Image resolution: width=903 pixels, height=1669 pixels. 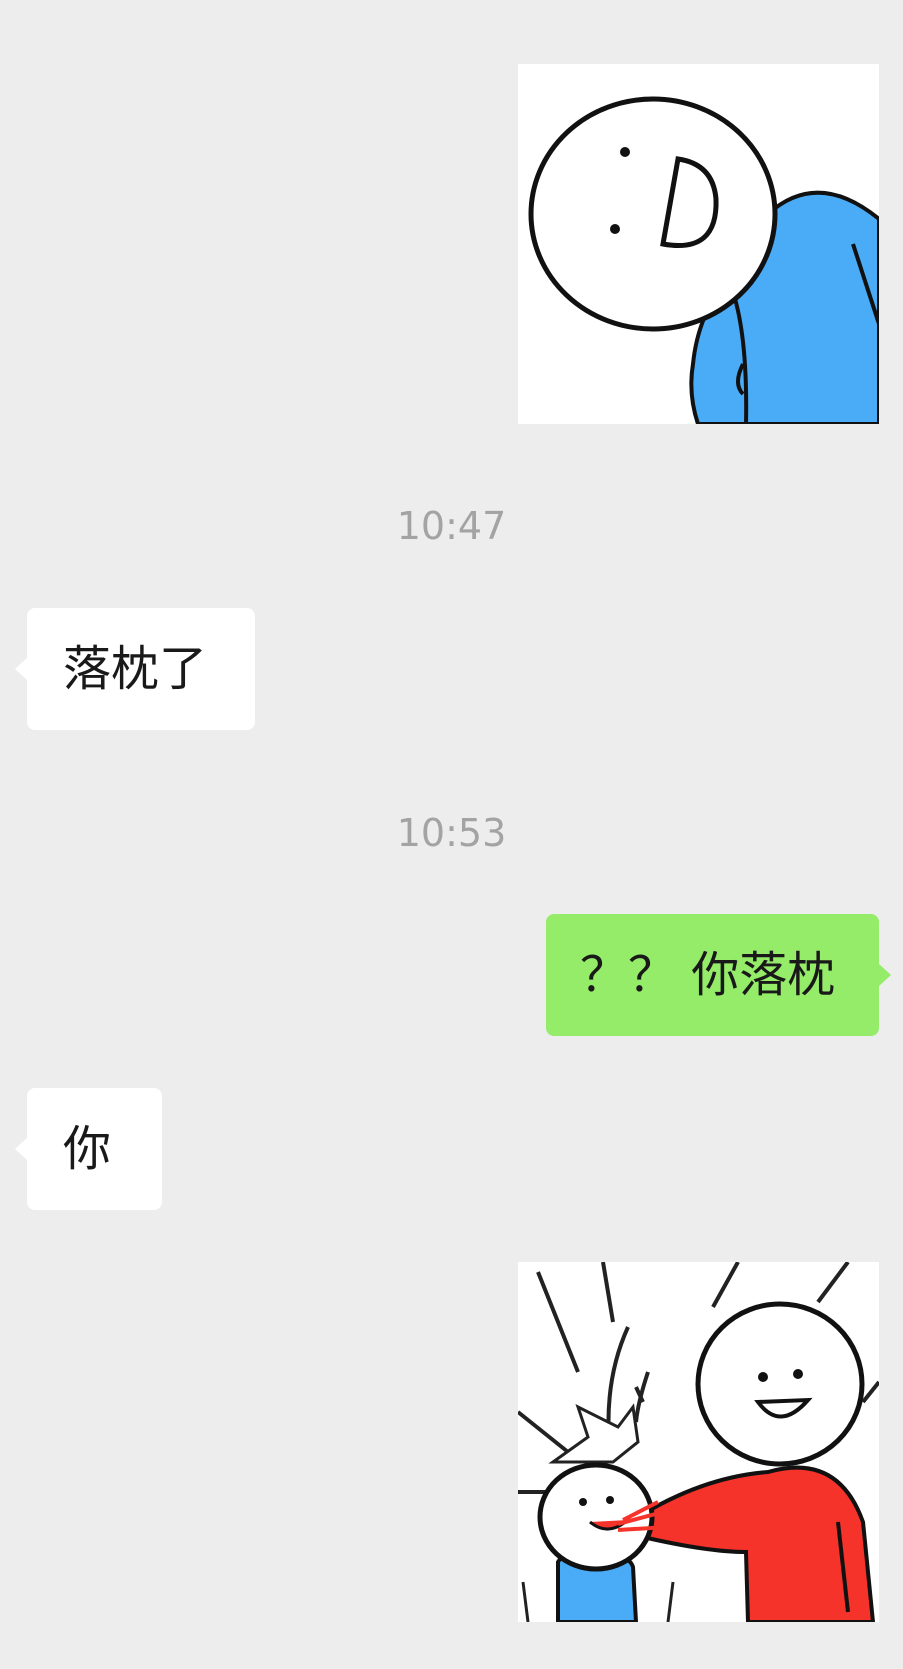 I want to click on peeking-smiley-sticker-icon, so click(x=703, y=260).